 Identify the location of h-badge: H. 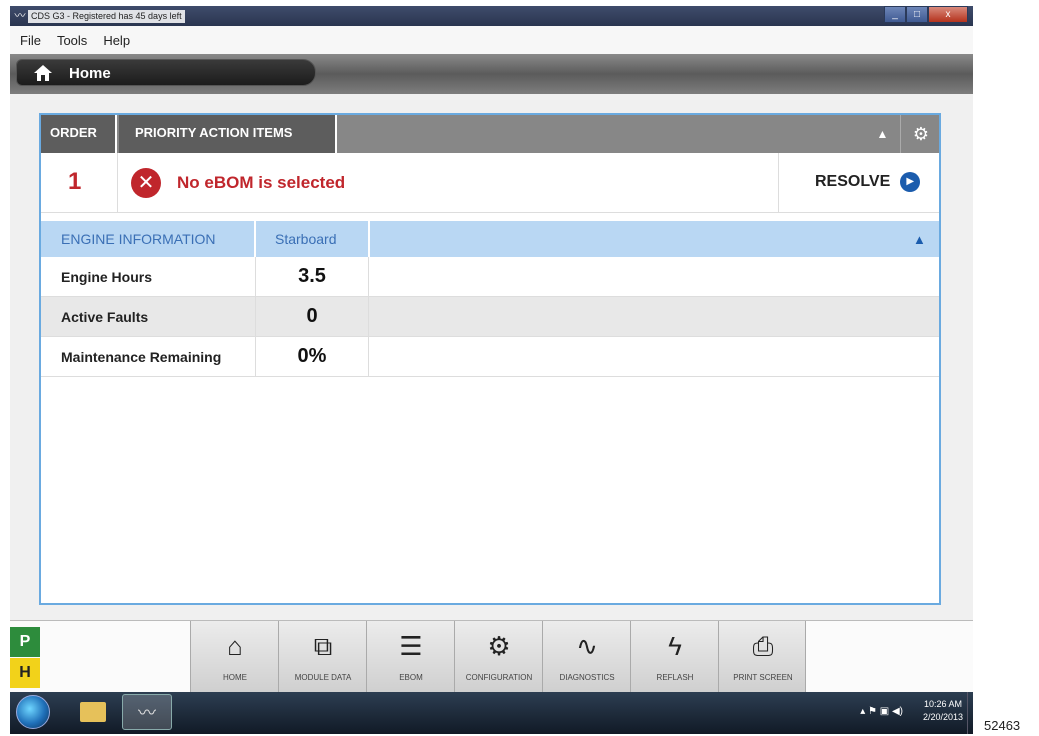
(25, 673).